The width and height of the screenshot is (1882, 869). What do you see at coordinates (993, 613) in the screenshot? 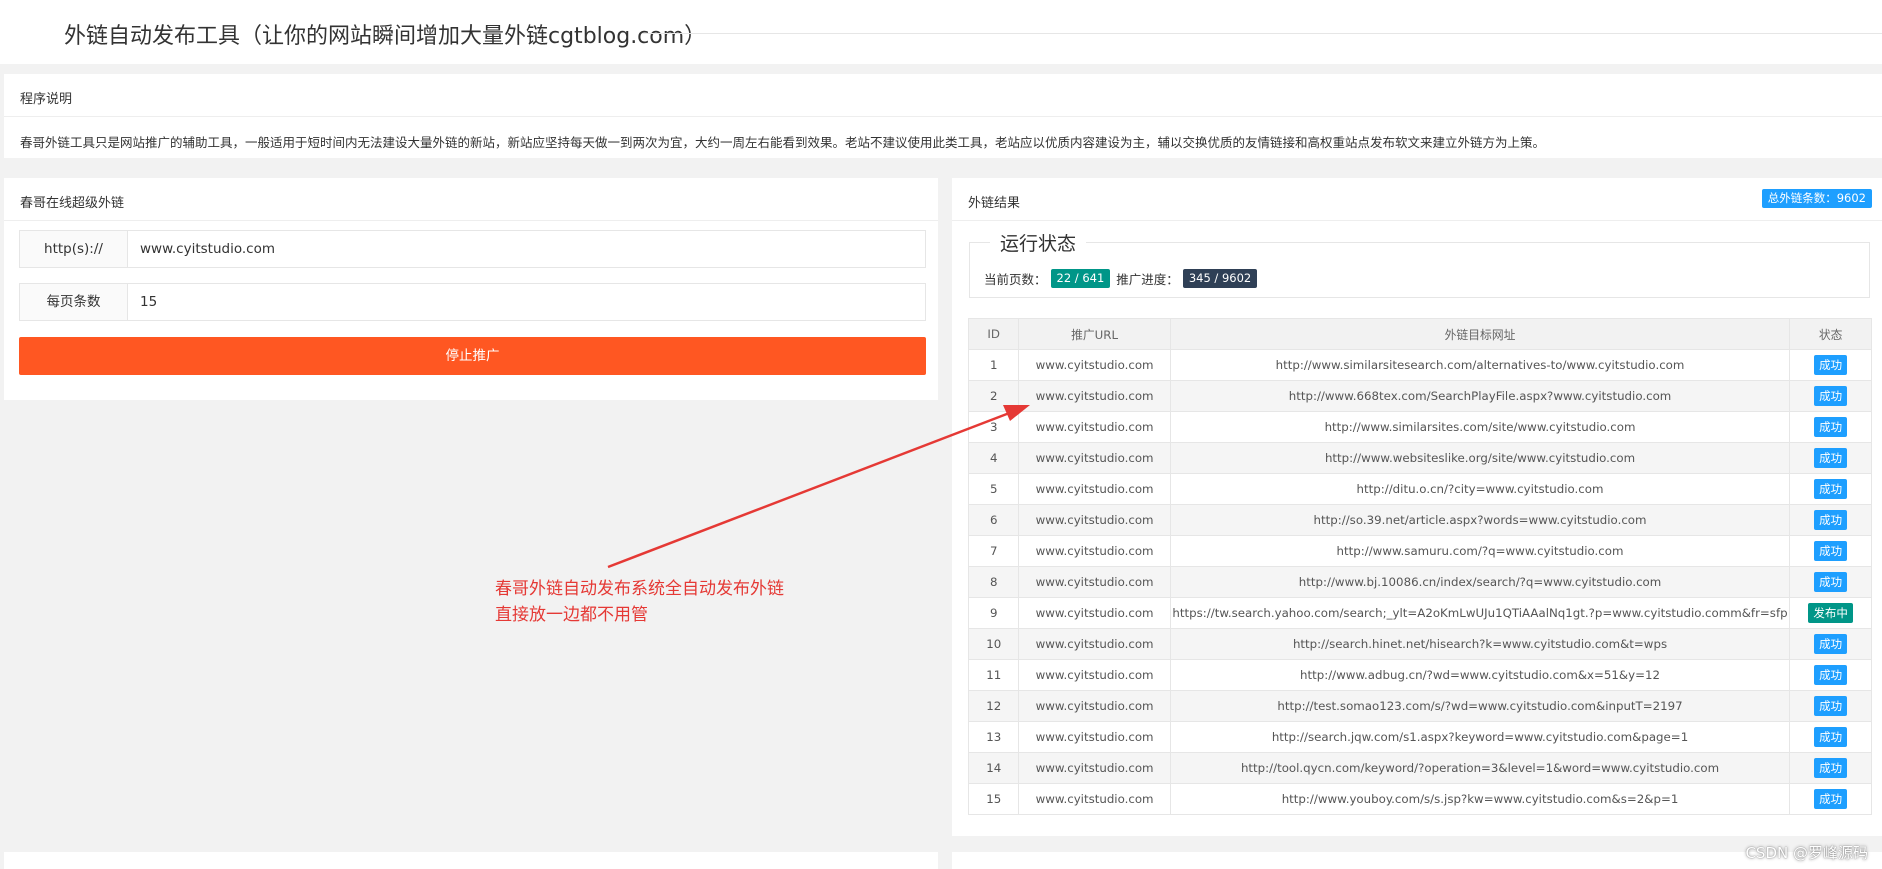
I see `row-id: 9` at bounding box center [993, 613].